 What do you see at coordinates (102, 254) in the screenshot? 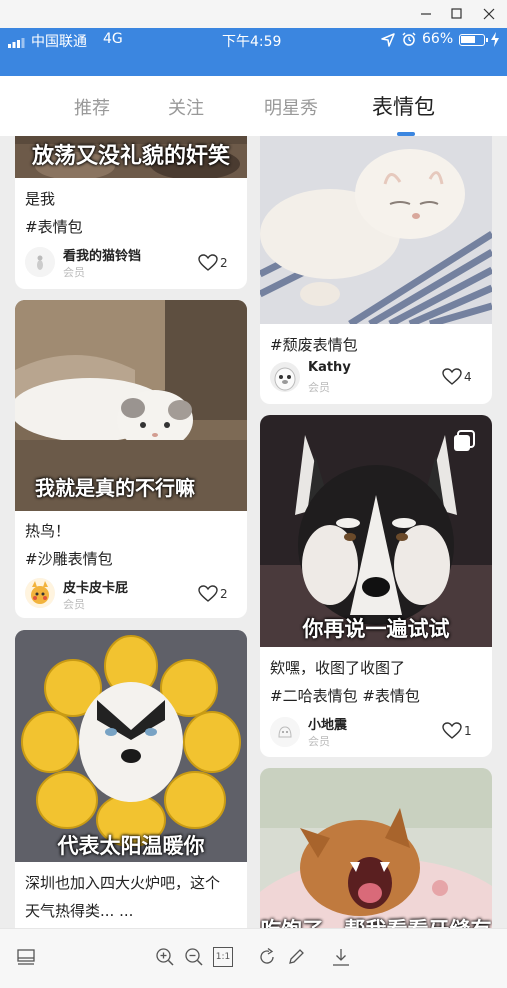
I see `author-name: 看我的猫铃铛` at bounding box center [102, 254].